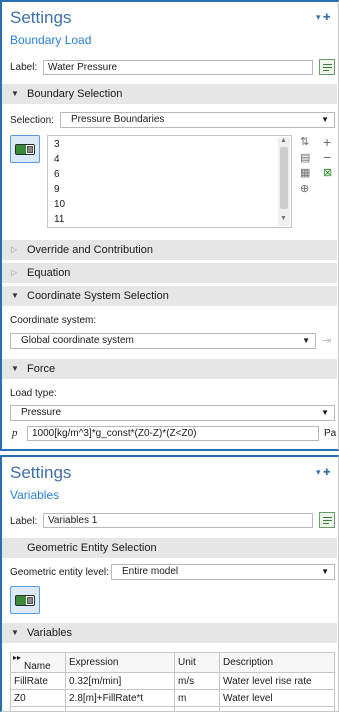 The image size is (339, 712). What do you see at coordinates (32, 120) in the screenshot?
I see `selection-caption: Selection:` at bounding box center [32, 120].